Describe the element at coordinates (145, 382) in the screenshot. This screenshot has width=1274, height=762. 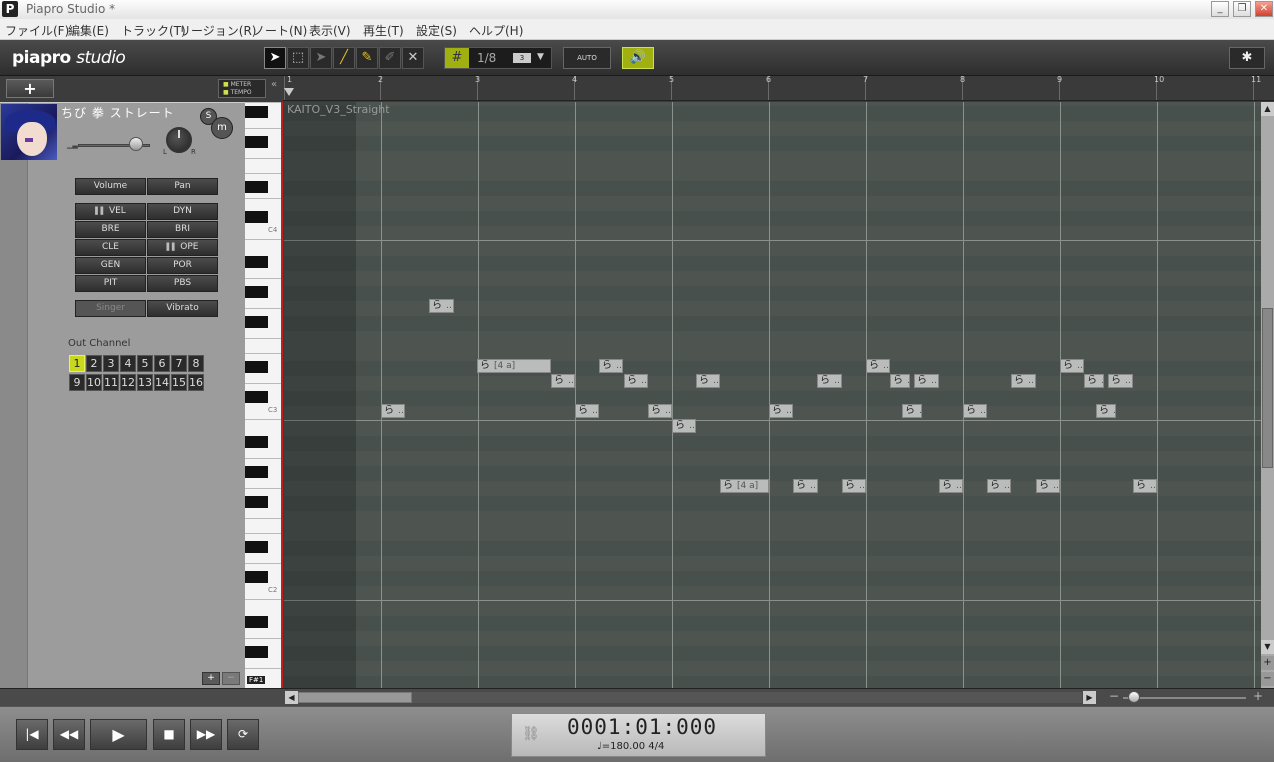
I see `channel-button: 13` at that location.